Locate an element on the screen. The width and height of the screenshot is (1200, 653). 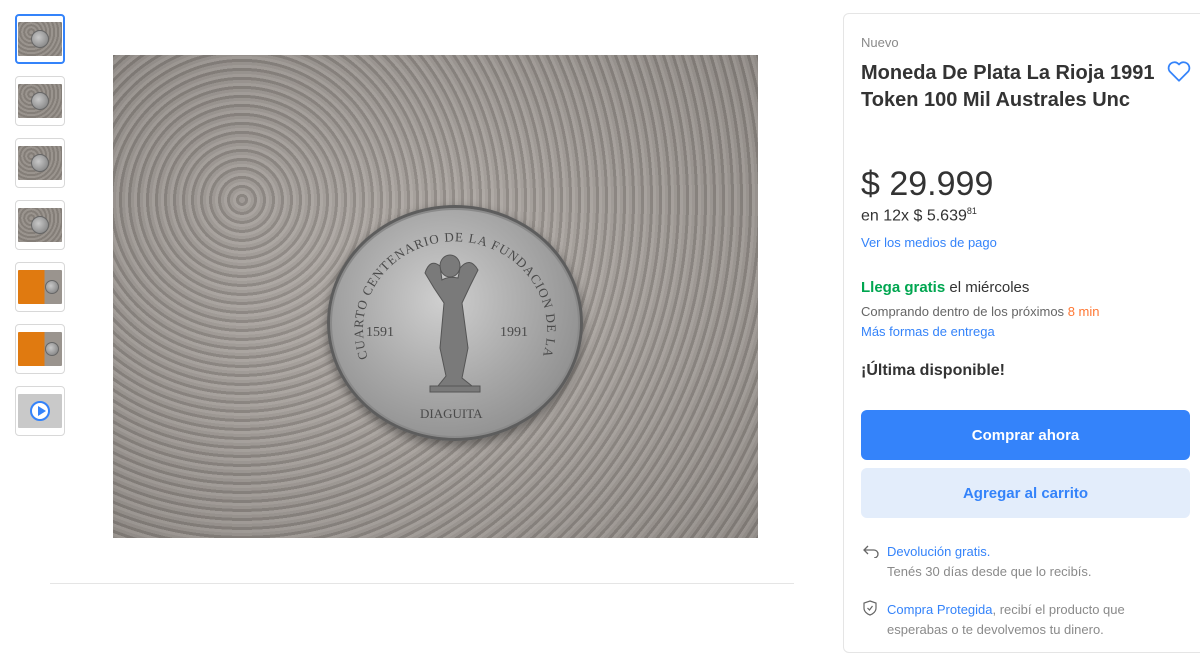
shield-icon is located at coordinates (870, 608).